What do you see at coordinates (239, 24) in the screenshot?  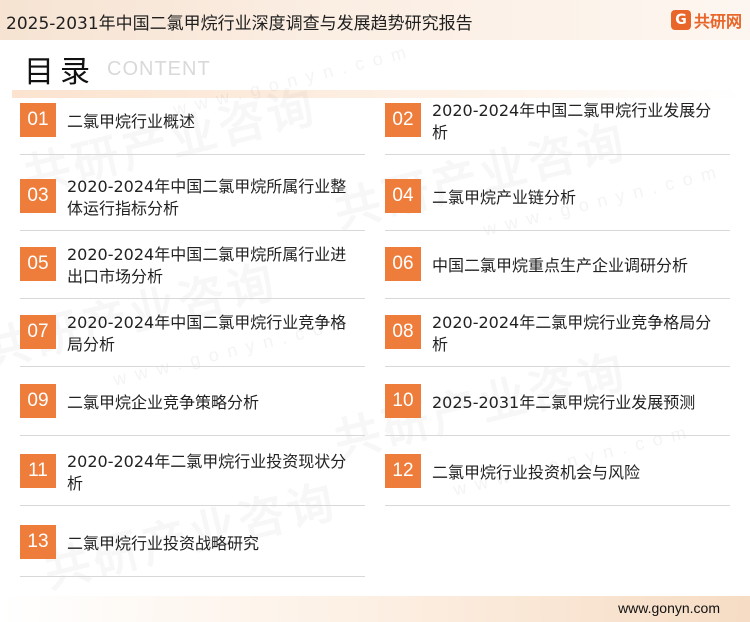 I see `report-title: 2025-2031年中国二氯甲烷行业深度调查与发展趋势研究报告` at bounding box center [239, 24].